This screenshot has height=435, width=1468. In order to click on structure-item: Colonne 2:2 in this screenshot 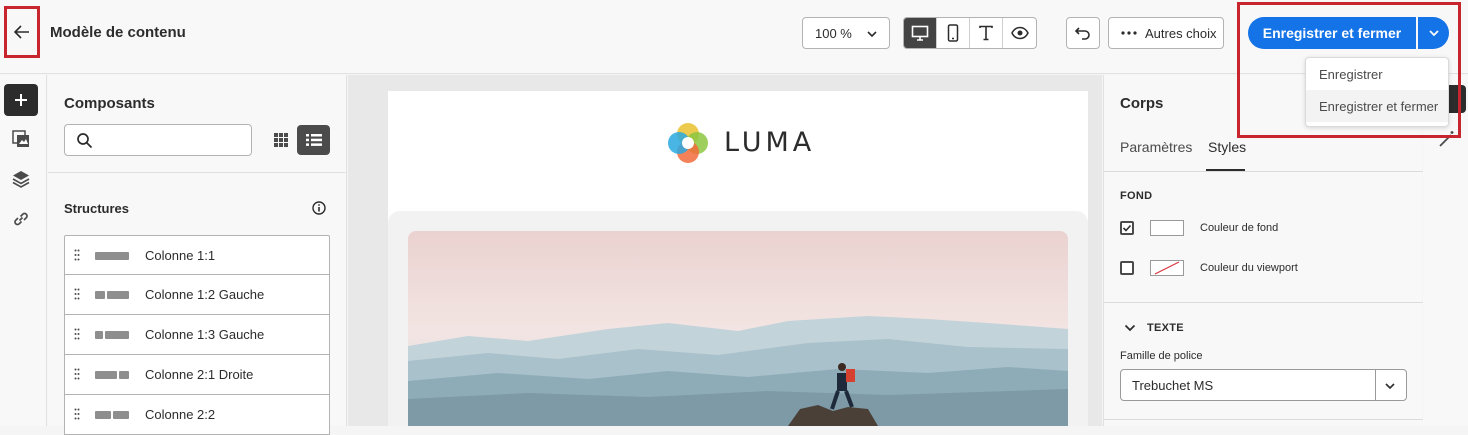, I will do `click(197, 415)`.